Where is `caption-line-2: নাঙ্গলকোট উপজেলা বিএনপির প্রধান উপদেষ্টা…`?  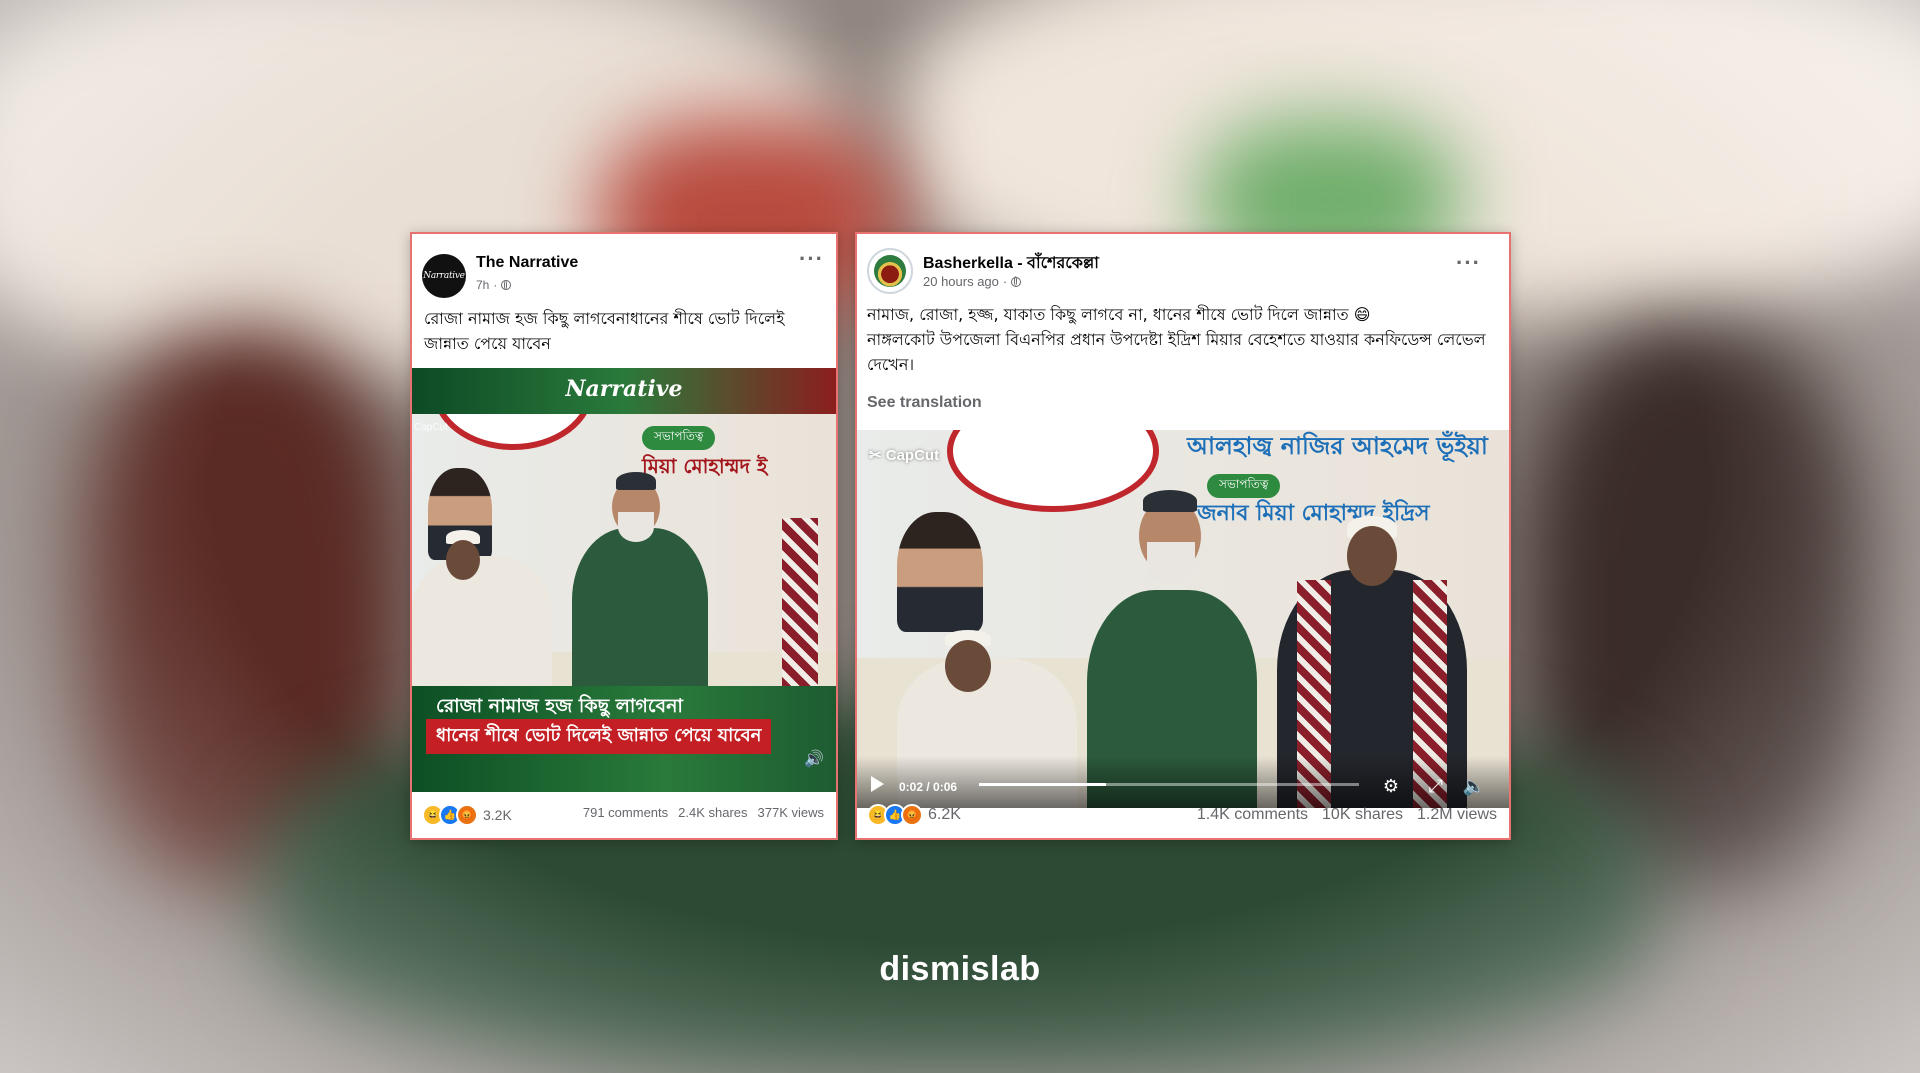 caption-line-2: নাঙ্গলকোট উপজেলা বিএনপির প্রধান উপদেষ্টা… is located at coordinates (1176, 352).